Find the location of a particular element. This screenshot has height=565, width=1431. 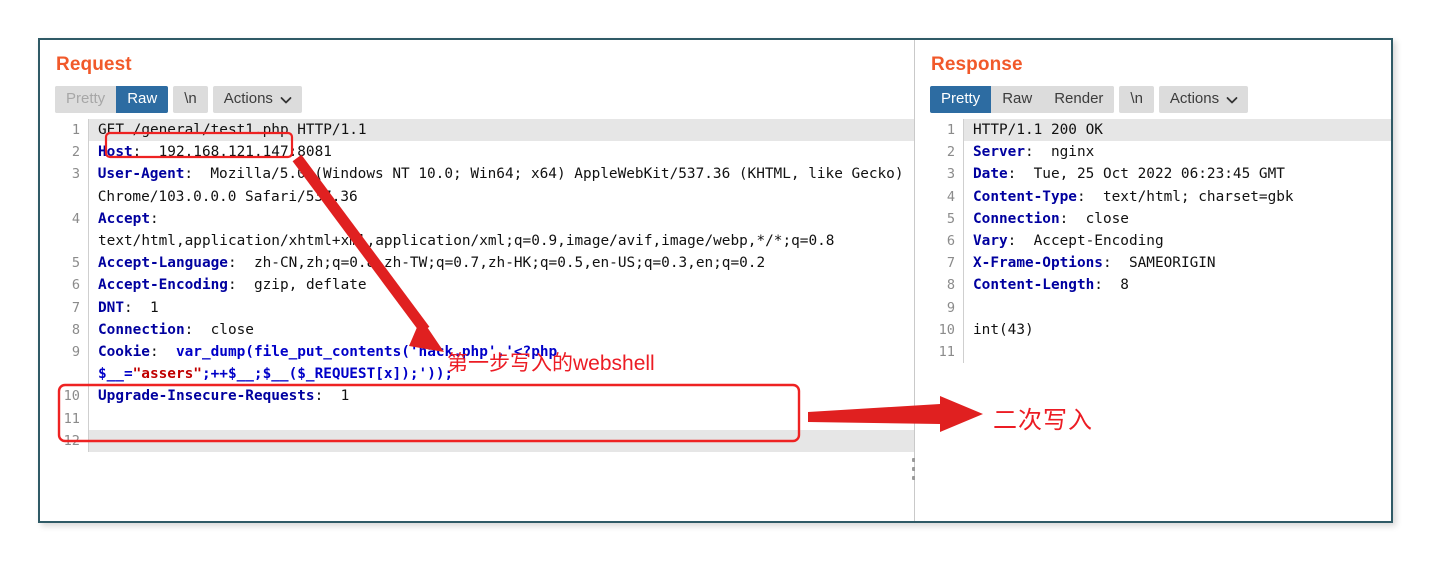

request-line: 12 is located at coordinates (484, 441).